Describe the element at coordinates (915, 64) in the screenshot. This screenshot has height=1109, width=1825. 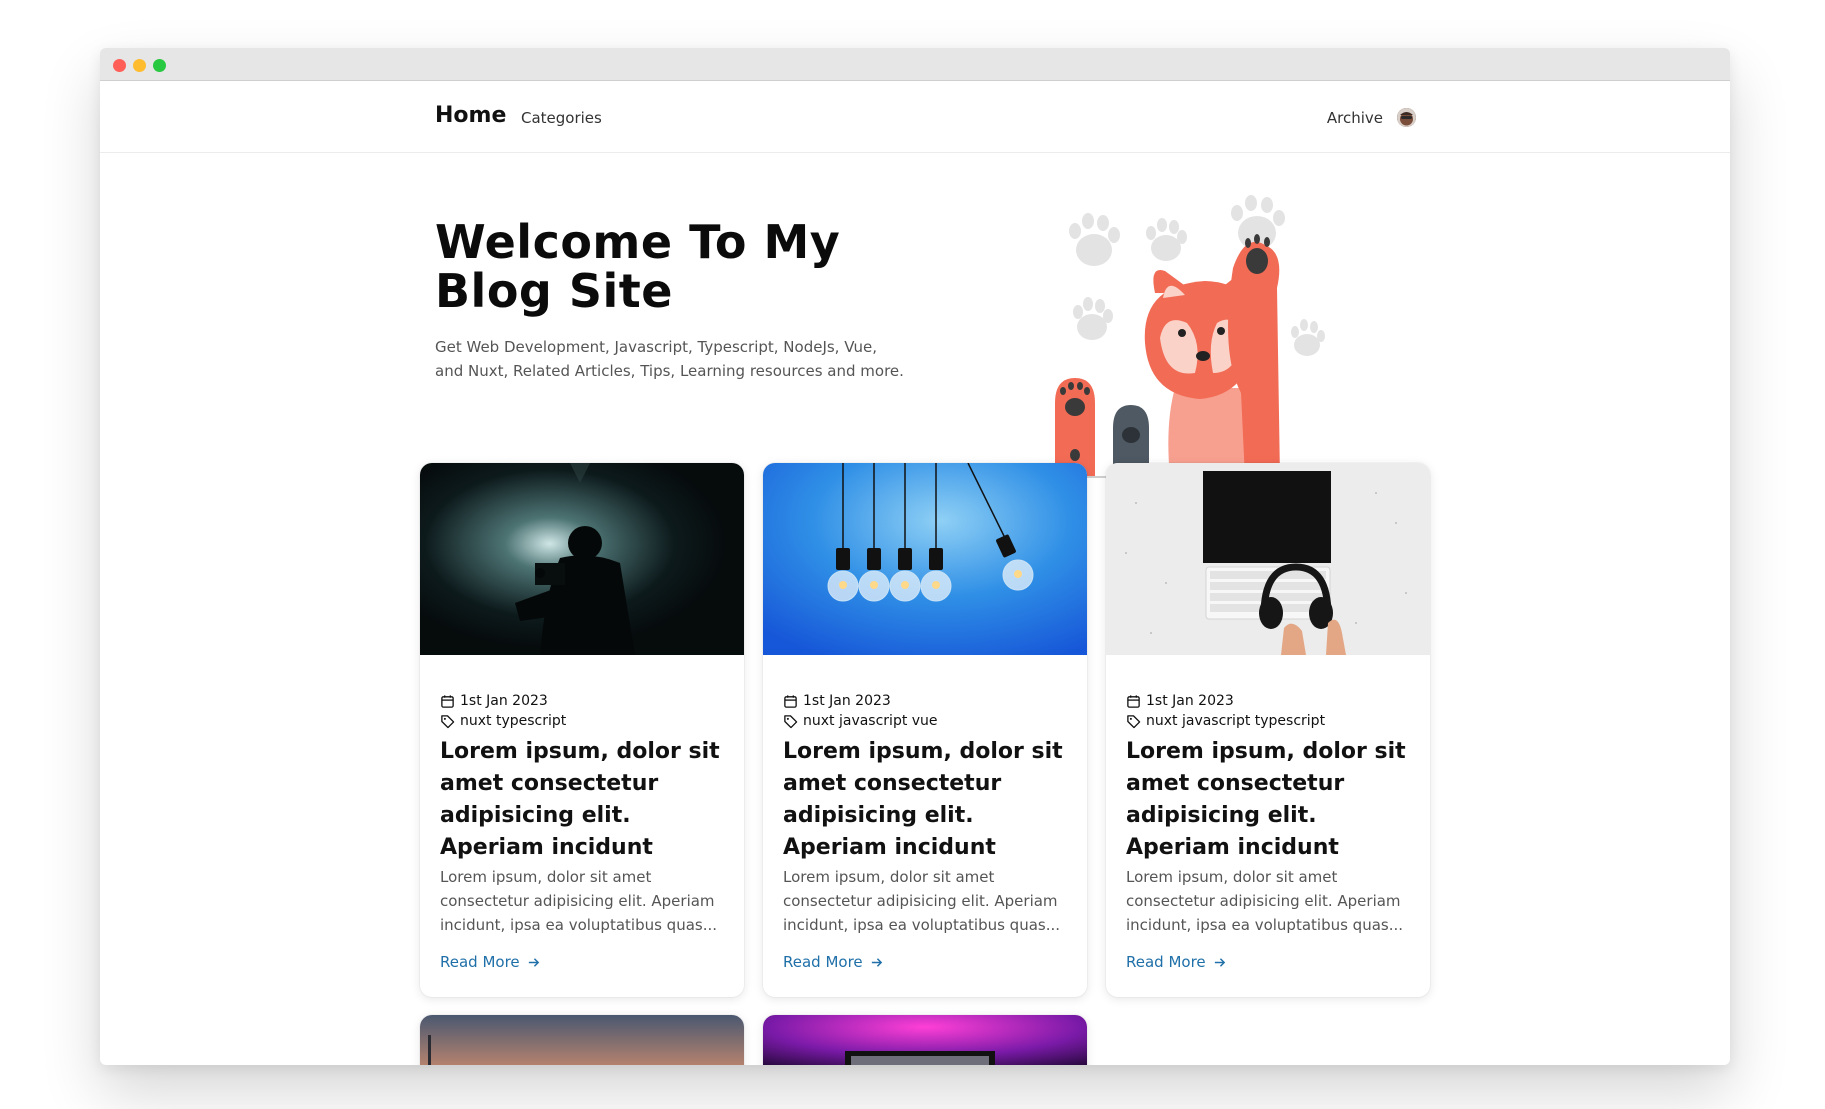
I see `window-titlebar` at that location.